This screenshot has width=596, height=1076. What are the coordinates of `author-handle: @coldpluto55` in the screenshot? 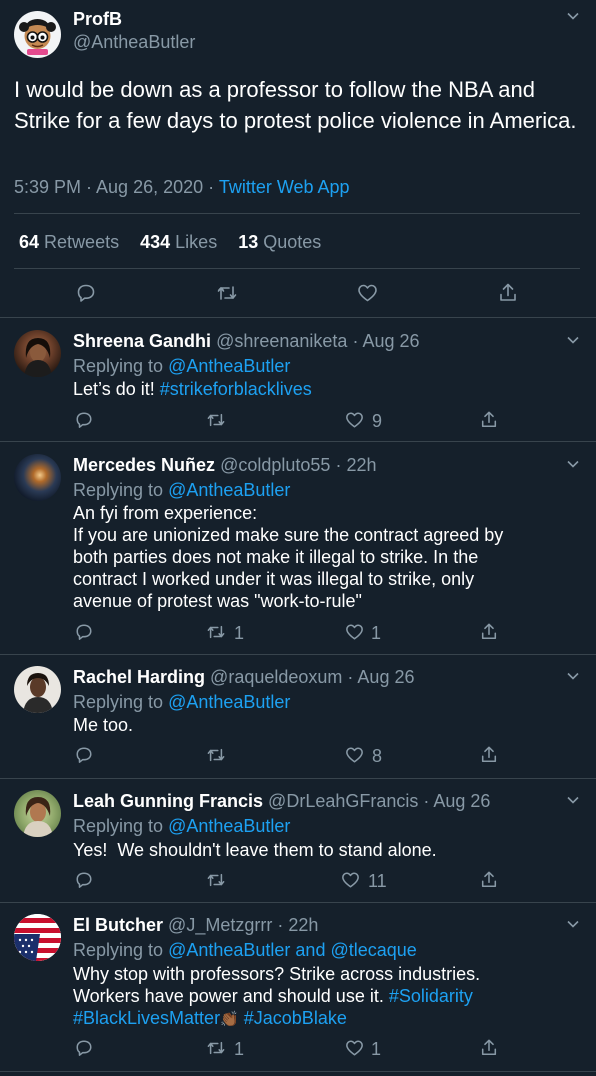 It's located at (275, 465).